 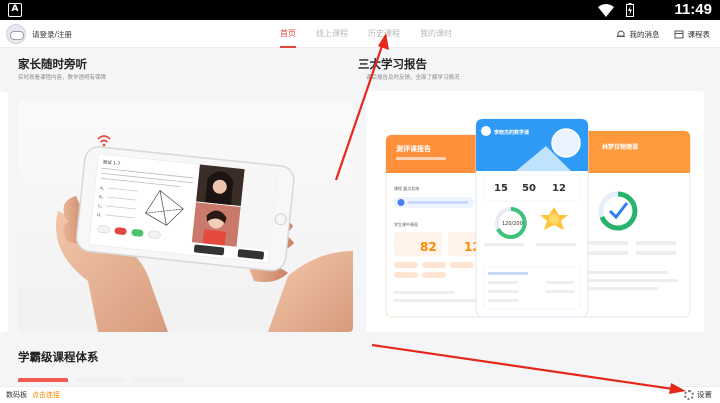 I want to click on phone-option-a: A、, so click(x=103, y=188).